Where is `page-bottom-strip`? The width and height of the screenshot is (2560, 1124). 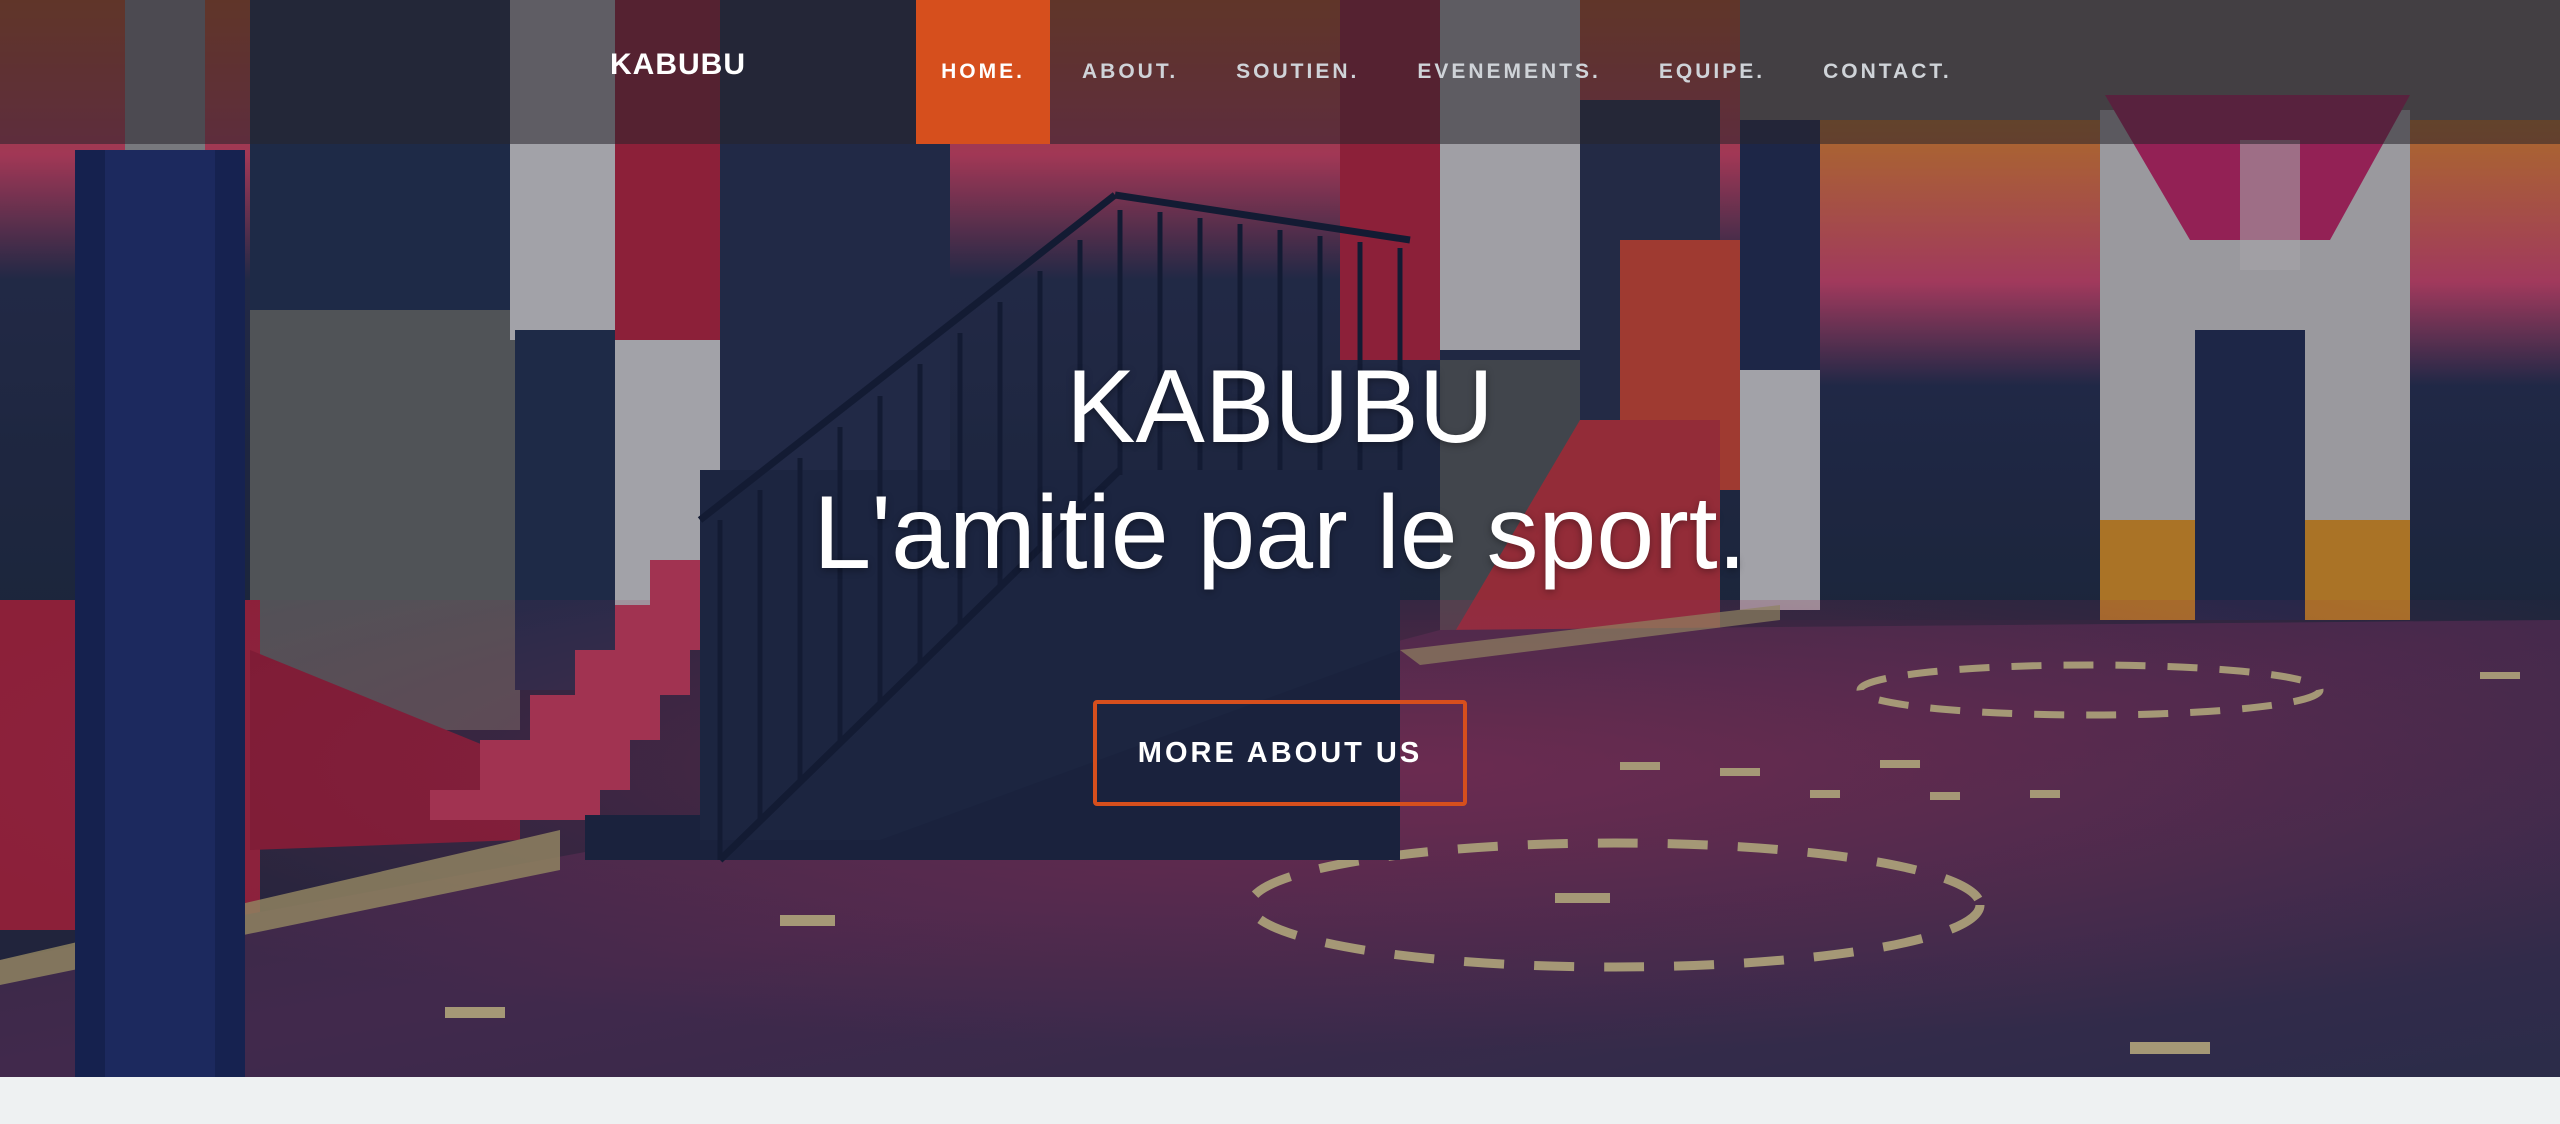 page-bottom-strip is located at coordinates (1280, 1100).